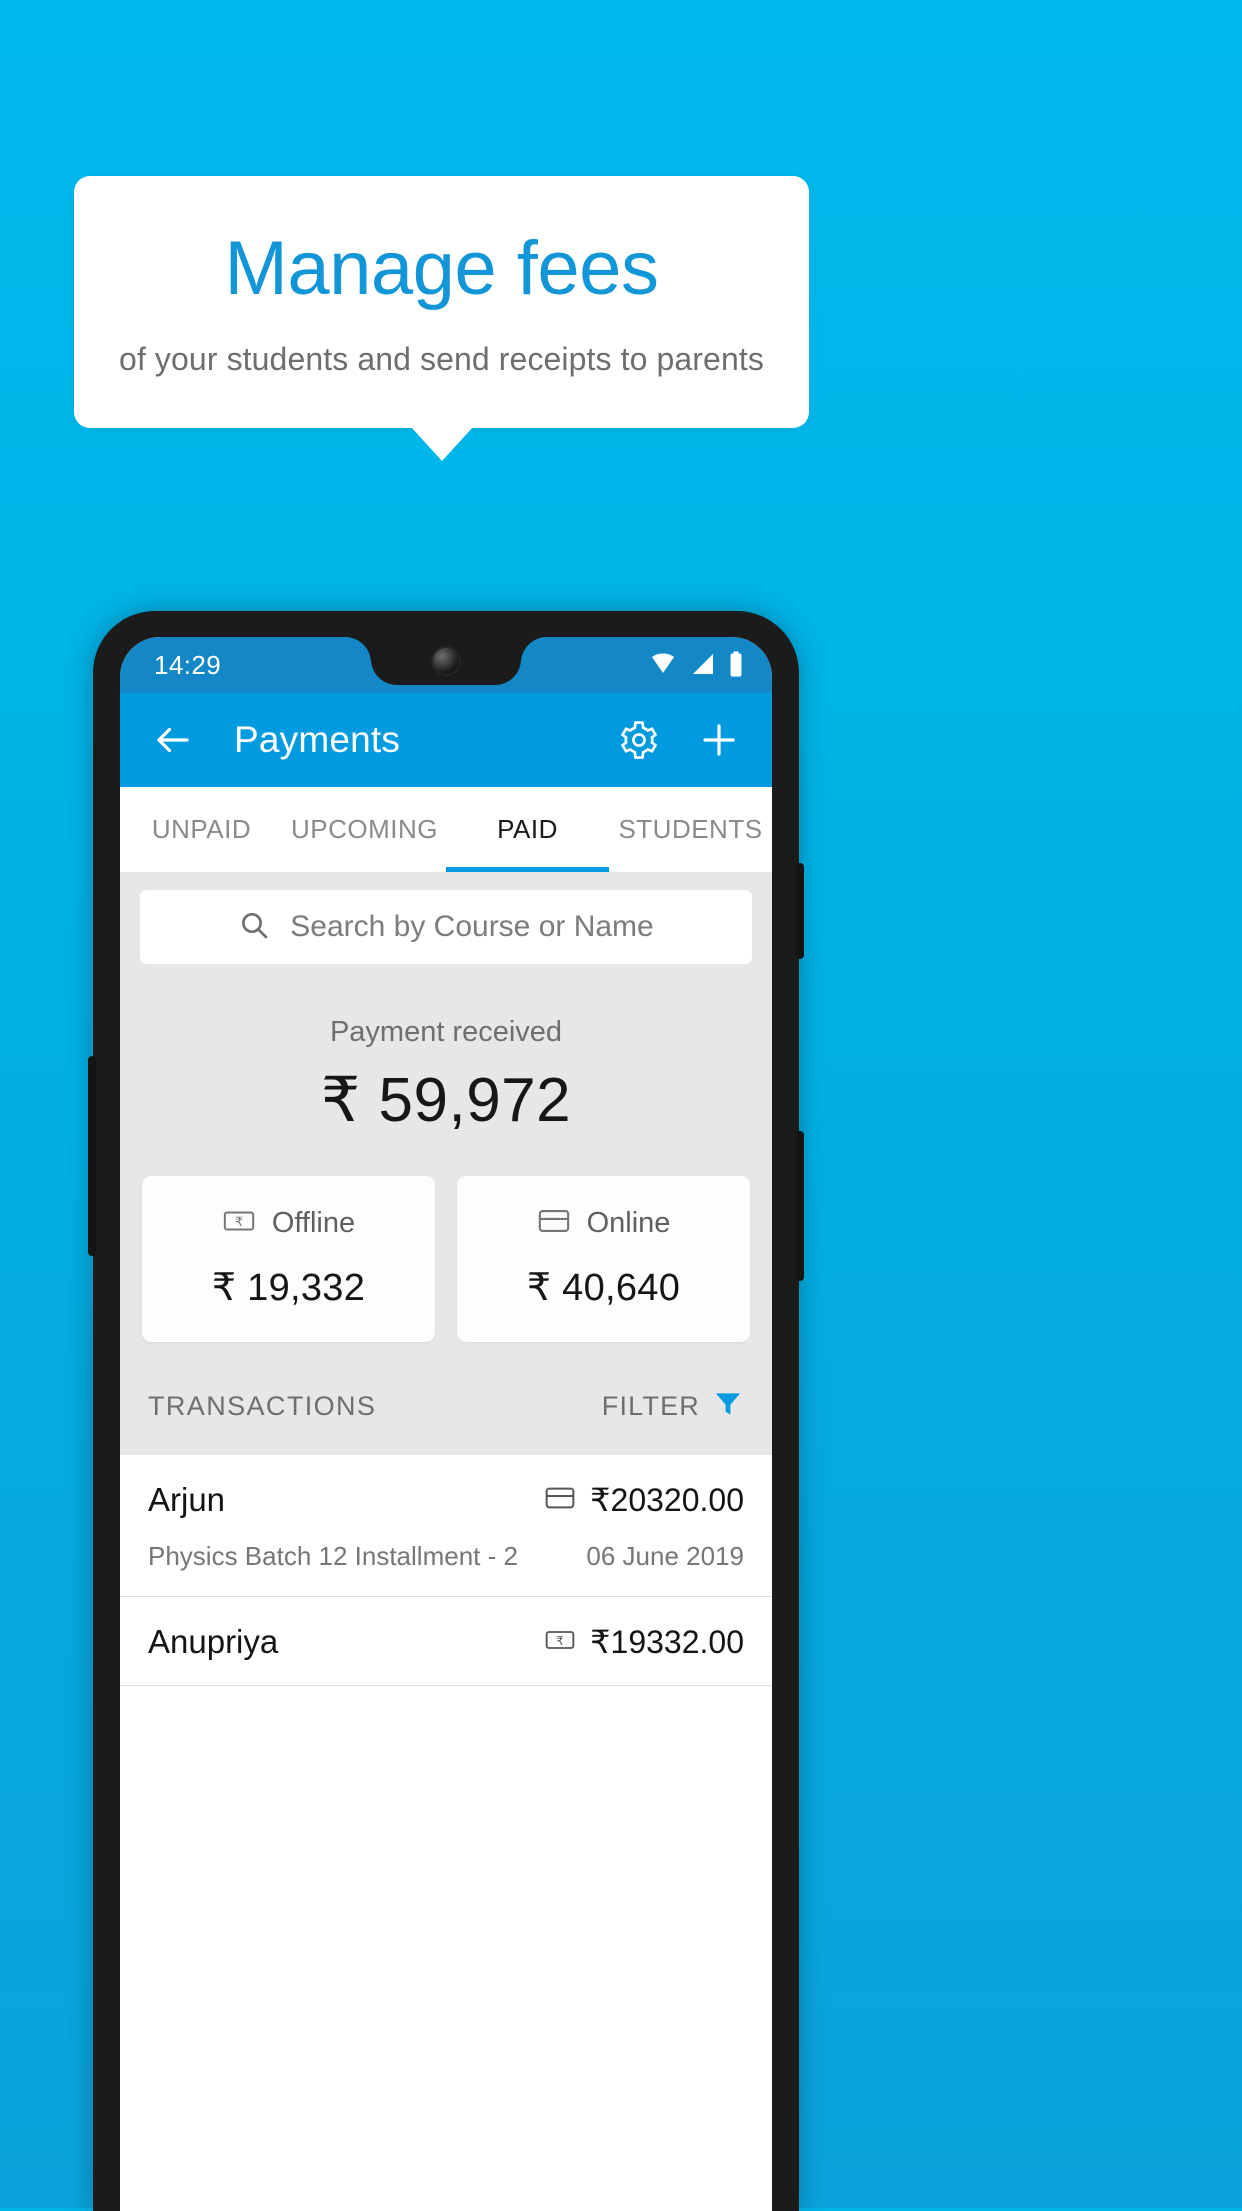 The height and width of the screenshot is (2211, 1242). I want to click on phone-volume-button, so click(800, 1206).